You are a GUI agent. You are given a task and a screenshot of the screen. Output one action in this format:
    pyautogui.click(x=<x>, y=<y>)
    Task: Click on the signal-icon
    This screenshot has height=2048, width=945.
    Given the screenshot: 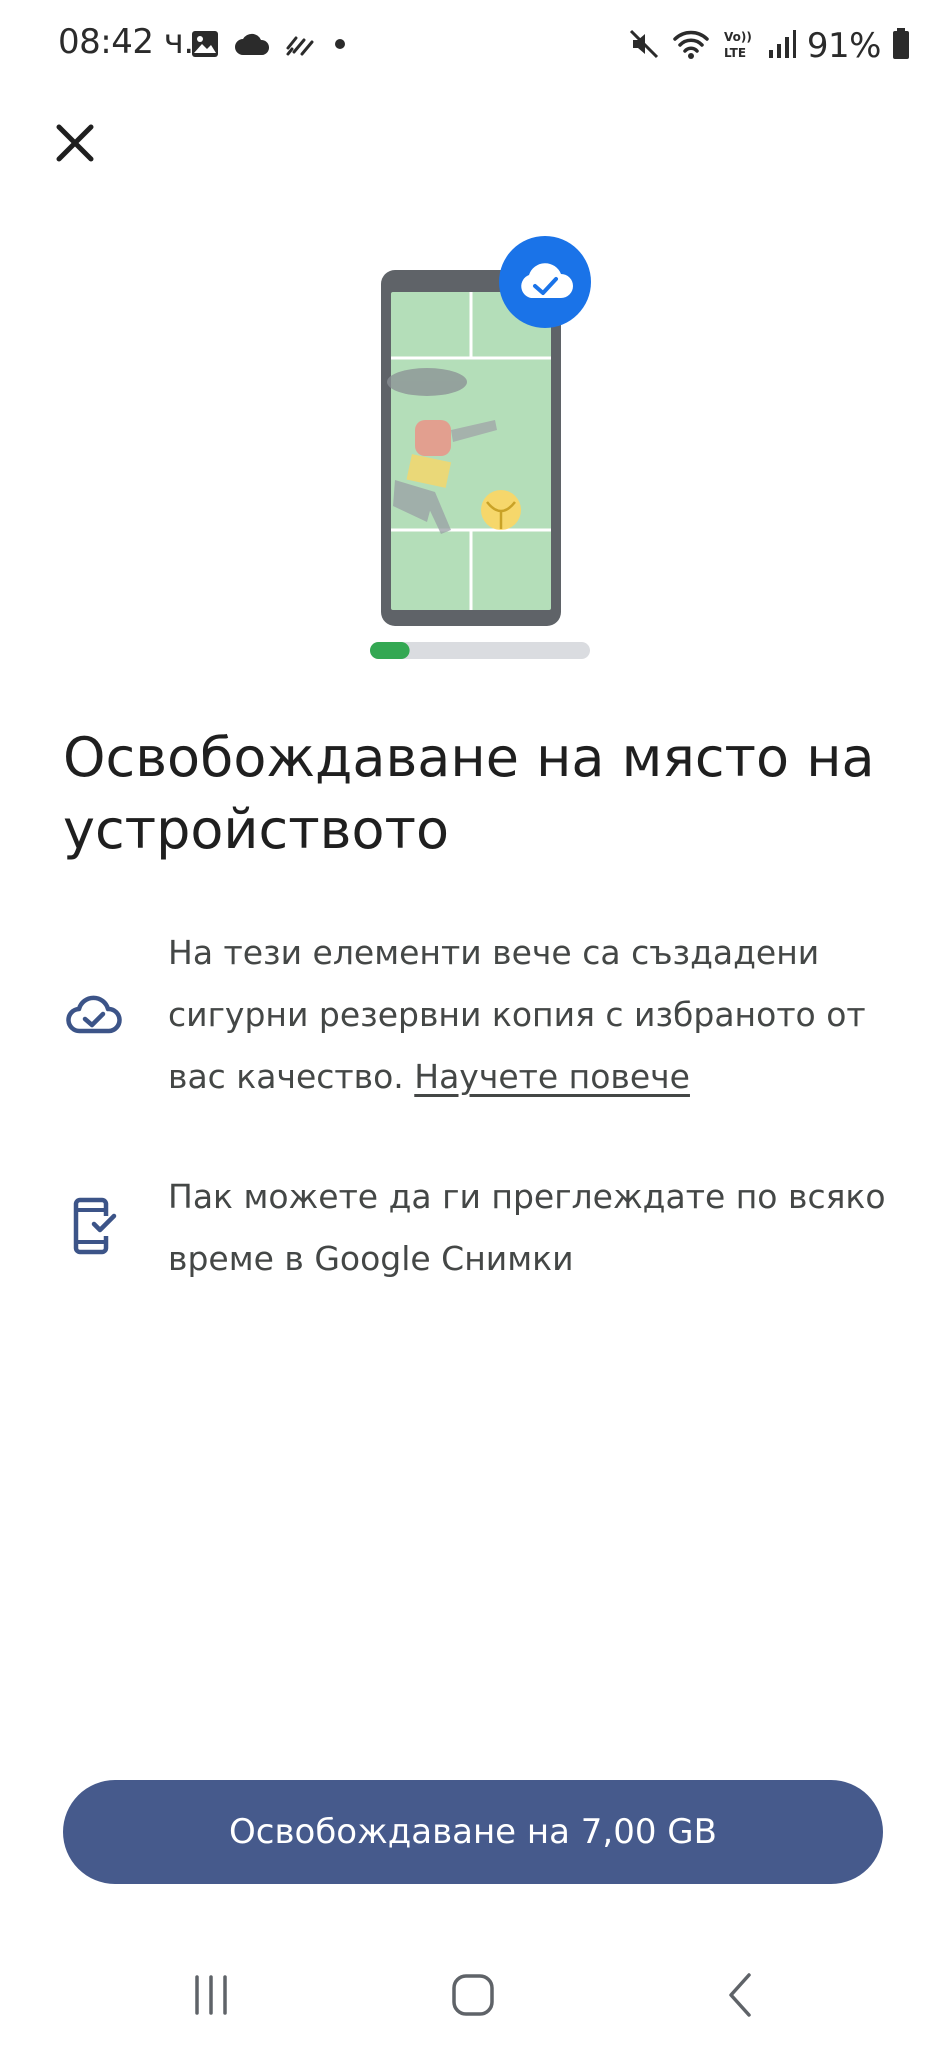 What is the action you would take?
    pyautogui.click(x=782, y=46)
    